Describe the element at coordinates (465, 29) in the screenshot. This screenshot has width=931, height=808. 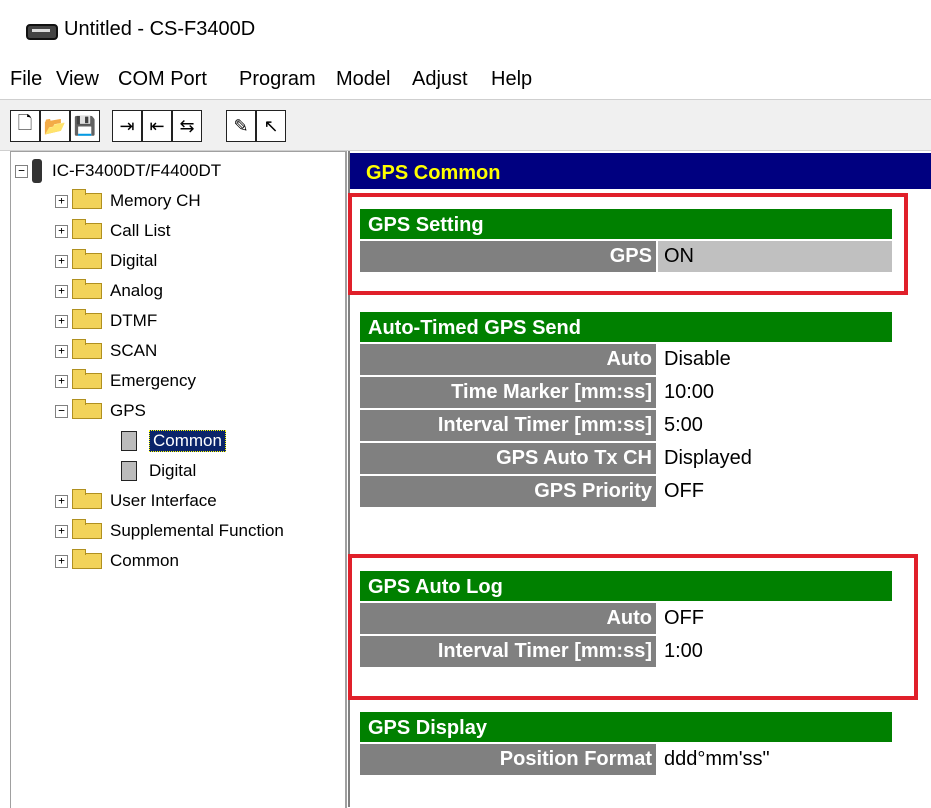
I see `title-bar: Untitled - CS-F3400D` at that location.